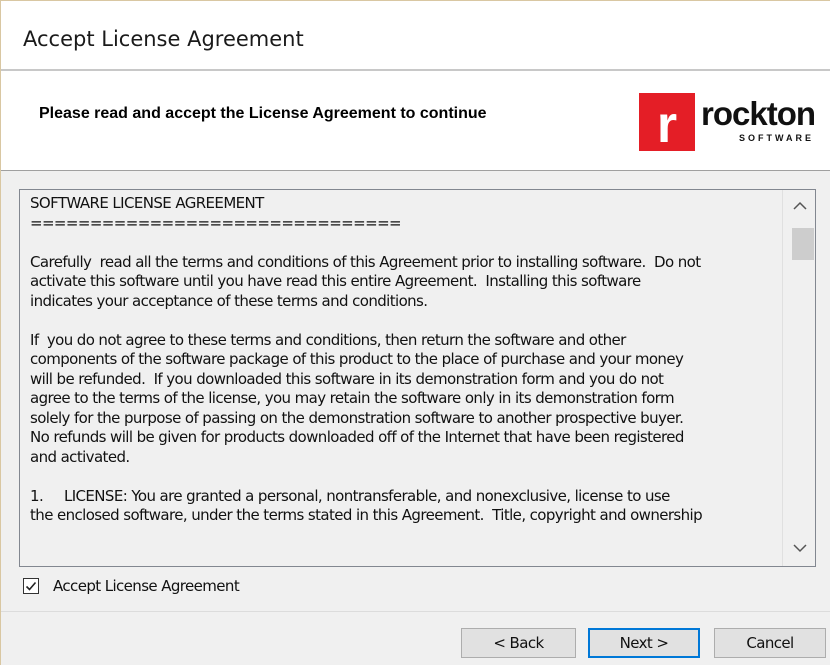  Describe the element at coordinates (667, 122) in the screenshot. I see `logo-letter-mark: r` at that location.